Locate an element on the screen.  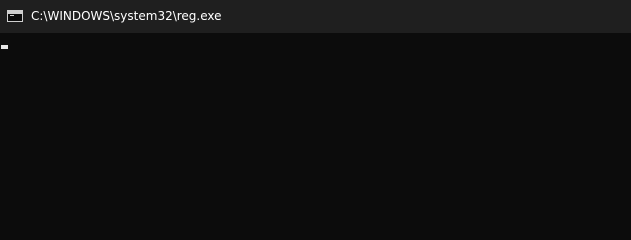
console-icon-bar is located at coordinates (15, 12).